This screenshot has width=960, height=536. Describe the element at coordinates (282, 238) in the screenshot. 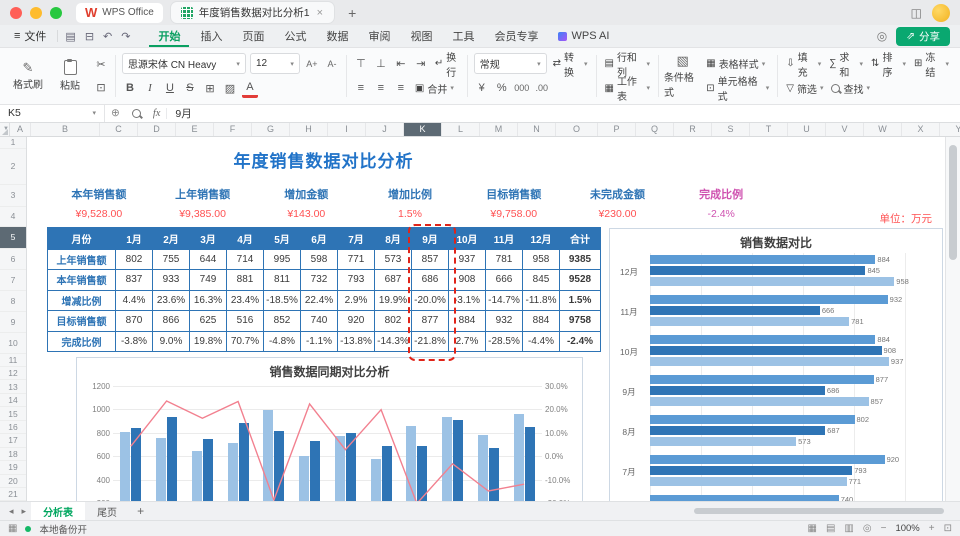

I see `table-header-cell: 5月` at that location.